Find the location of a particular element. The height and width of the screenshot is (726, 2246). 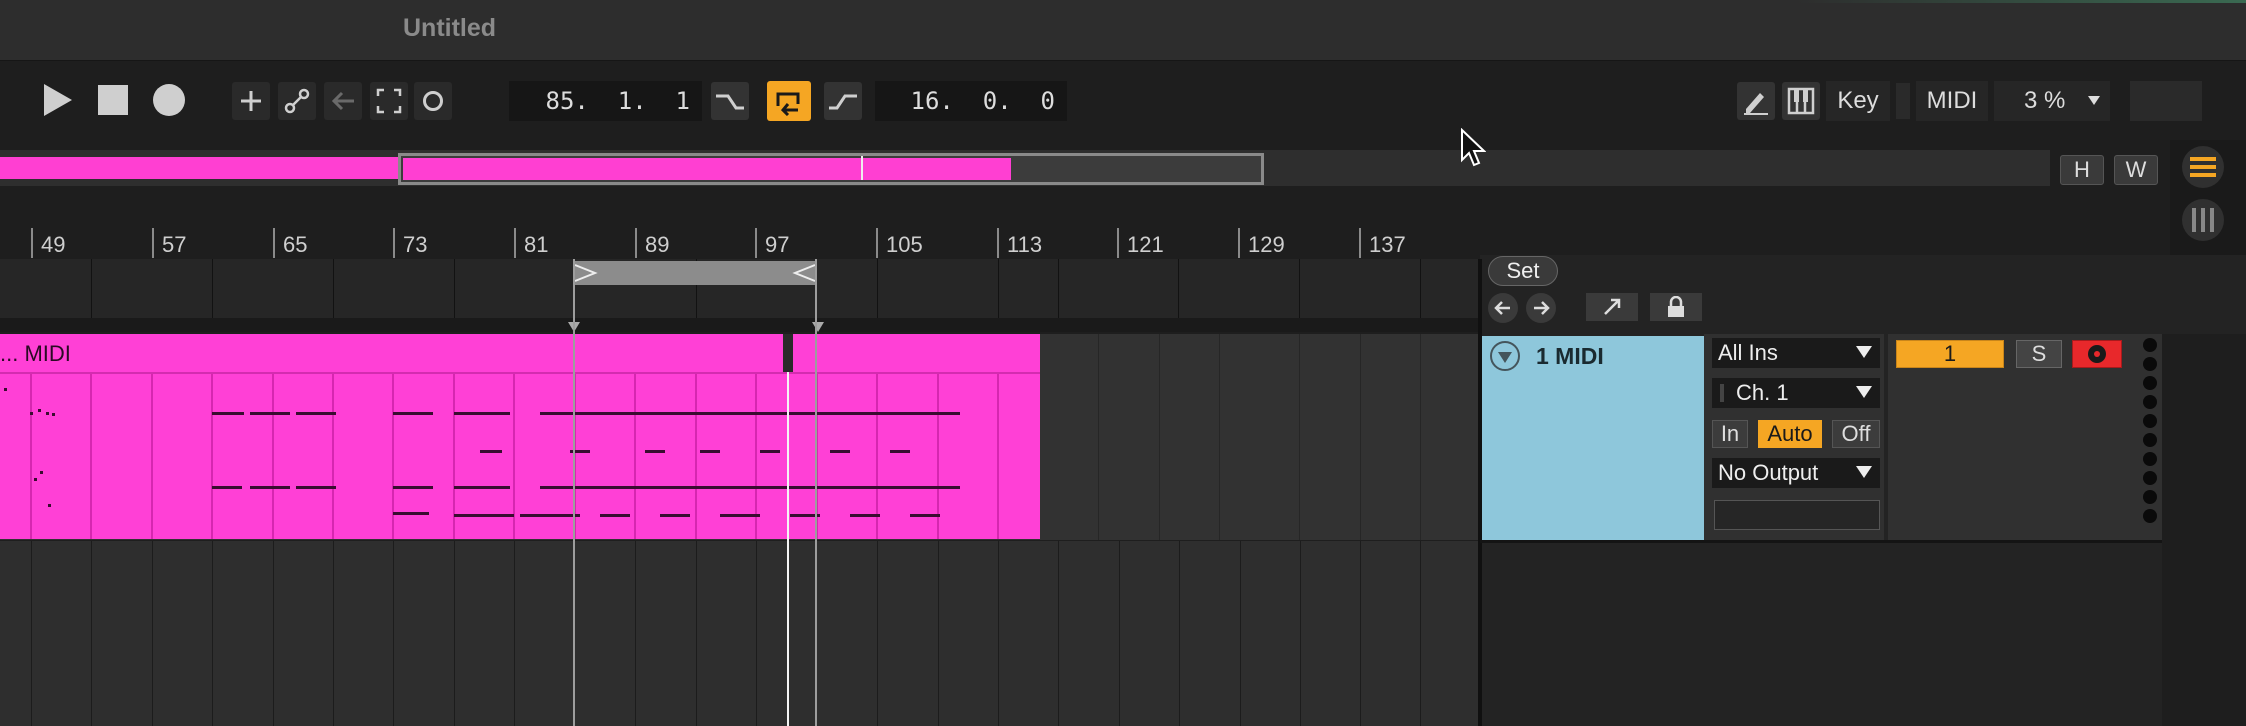

previous-locator-button is located at coordinates (1503, 308).